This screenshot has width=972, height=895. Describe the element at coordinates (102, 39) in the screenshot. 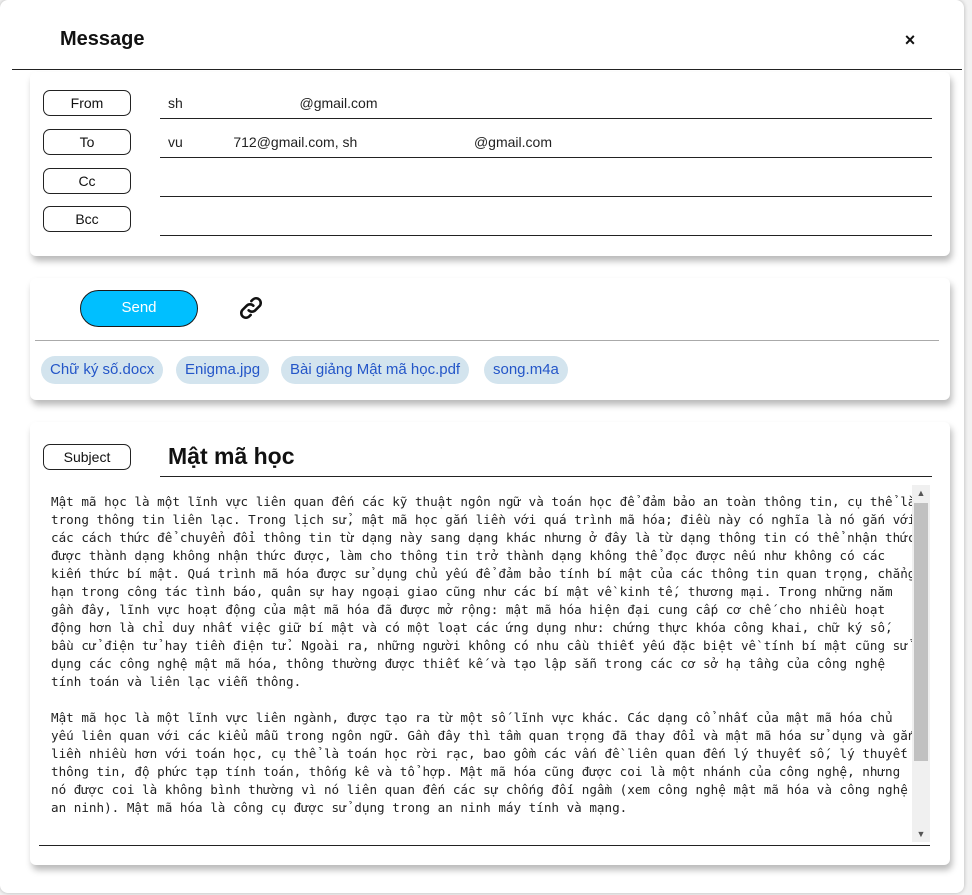

I see `dialog-title: Message` at that location.